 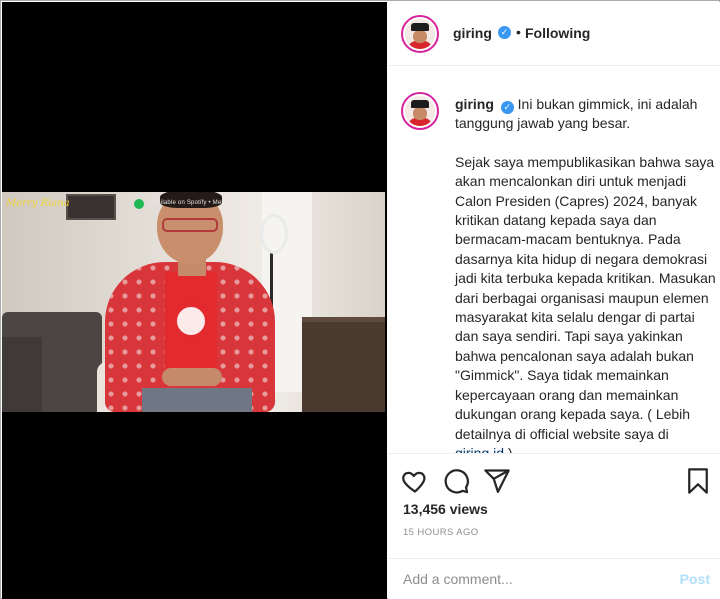 I want to click on wall-picture, so click(x=91, y=207).